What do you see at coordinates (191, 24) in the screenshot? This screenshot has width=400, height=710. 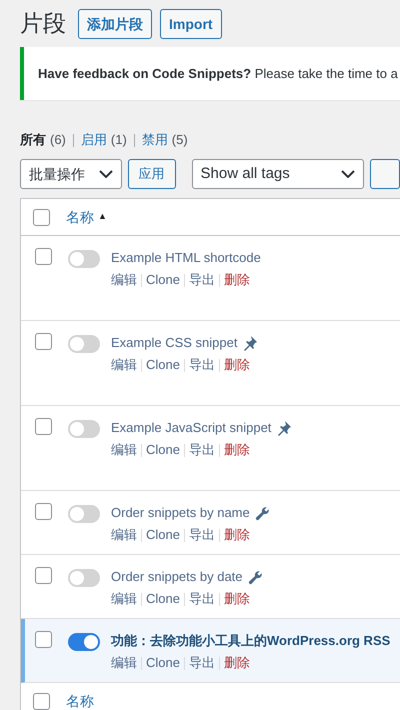 I see `import-button: Import` at bounding box center [191, 24].